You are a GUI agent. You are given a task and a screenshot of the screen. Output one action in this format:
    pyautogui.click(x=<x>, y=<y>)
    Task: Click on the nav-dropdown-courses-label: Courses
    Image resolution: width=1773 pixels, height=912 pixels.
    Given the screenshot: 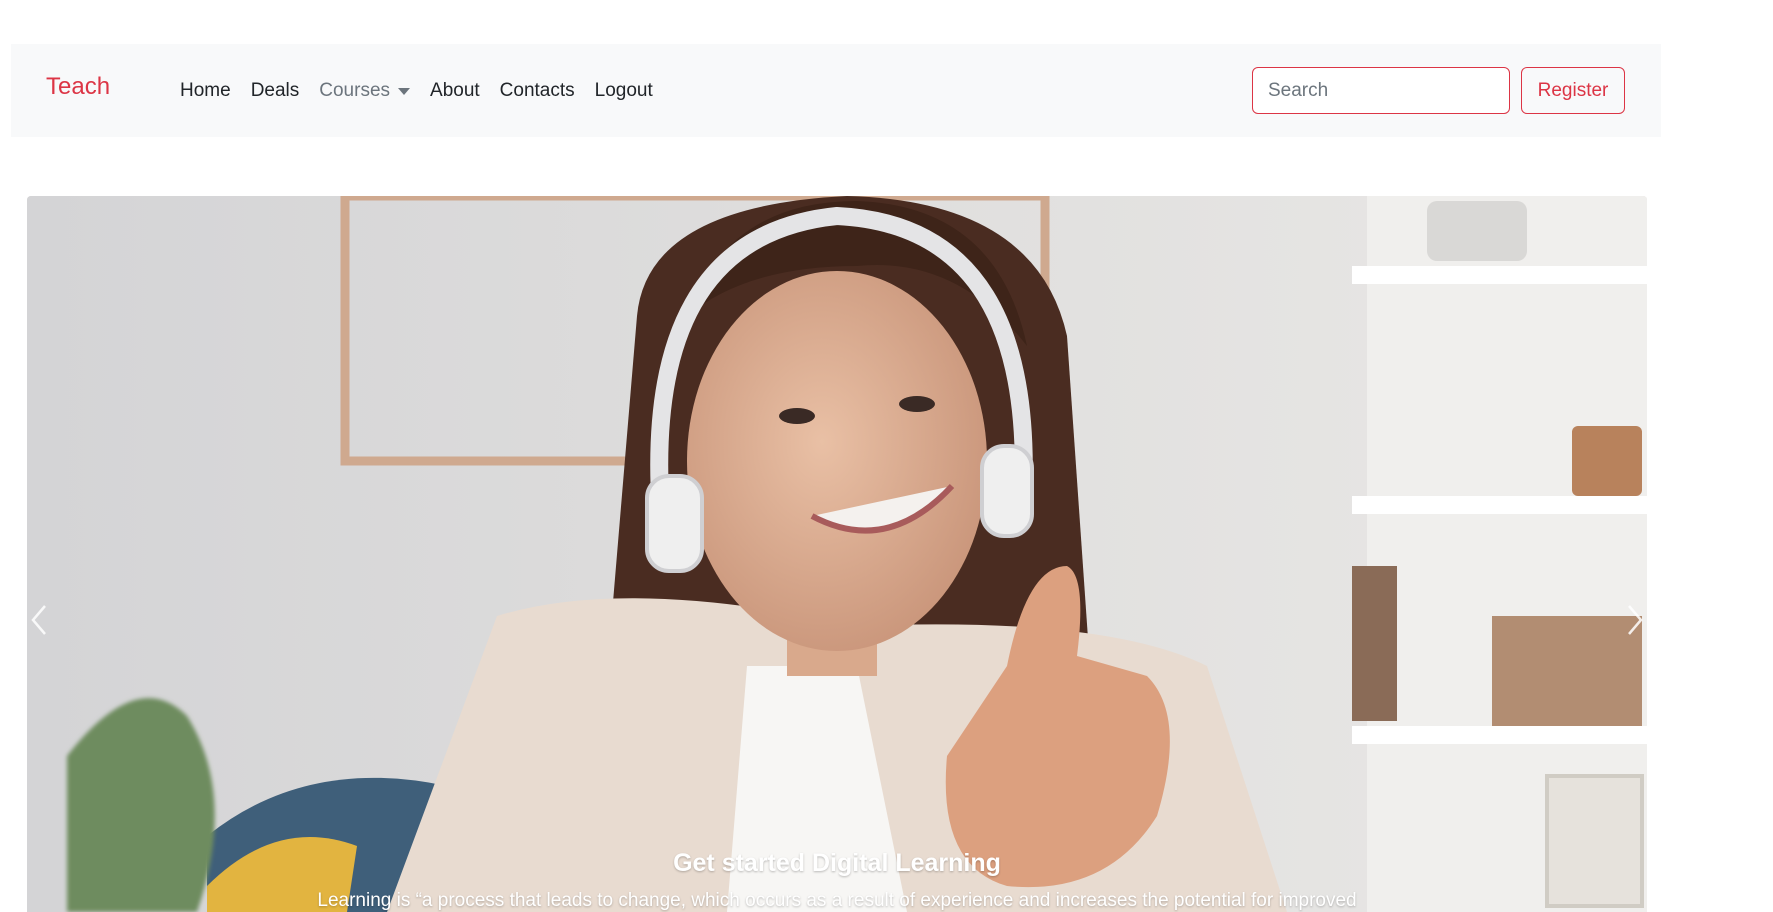 What is the action you would take?
    pyautogui.click(x=355, y=90)
    